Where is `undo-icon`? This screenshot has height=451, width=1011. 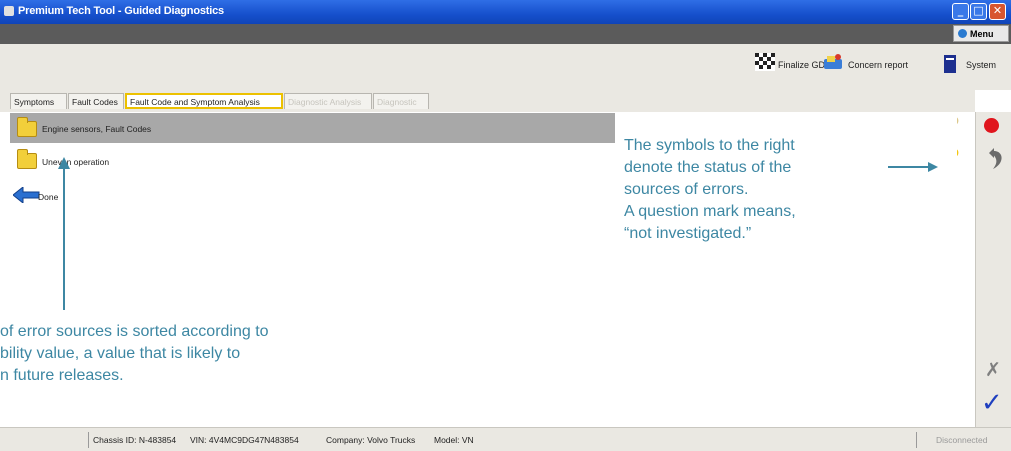
undo-icon is located at coordinates (994, 159).